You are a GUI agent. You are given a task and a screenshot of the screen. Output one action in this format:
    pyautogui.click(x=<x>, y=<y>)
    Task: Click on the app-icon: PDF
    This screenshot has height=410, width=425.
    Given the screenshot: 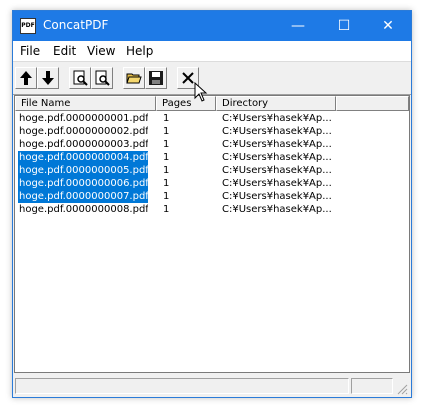 What is the action you would take?
    pyautogui.click(x=28, y=26)
    